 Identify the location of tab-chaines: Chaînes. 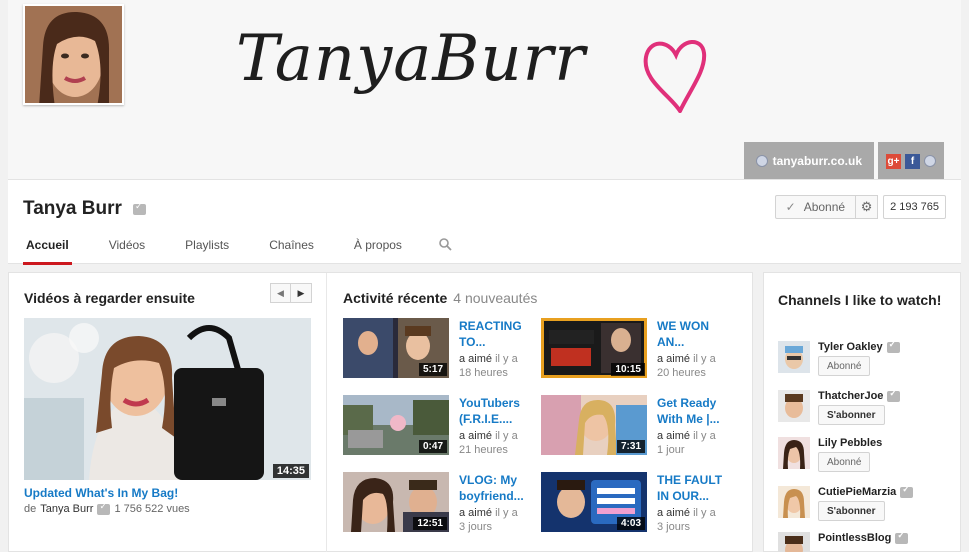
(291, 251).